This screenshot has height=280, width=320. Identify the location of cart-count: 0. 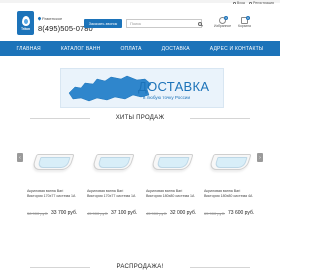
(247, 18).